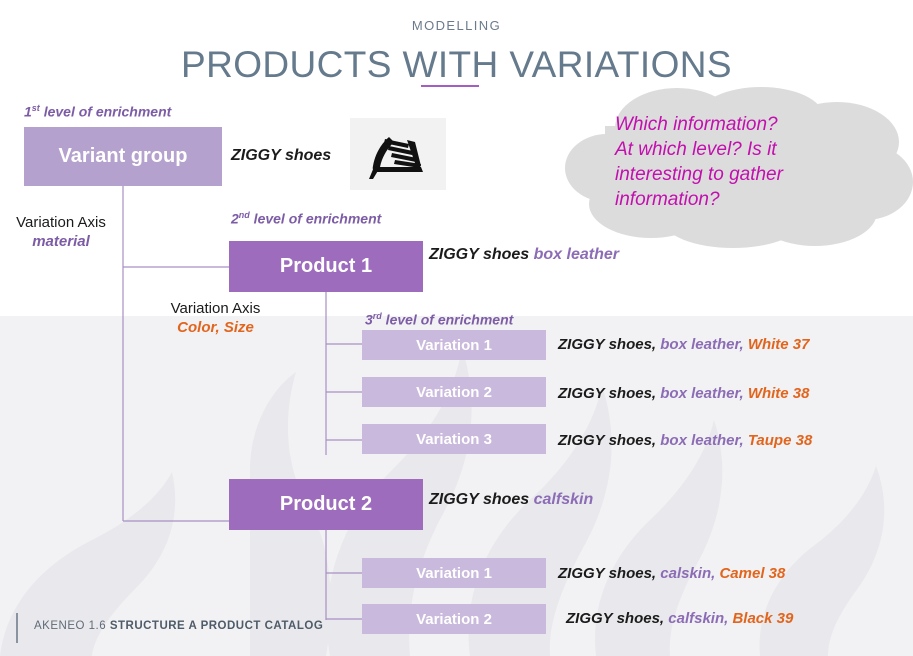  I want to click on thought-line-2: At which level? Is it, so click(696, 150).